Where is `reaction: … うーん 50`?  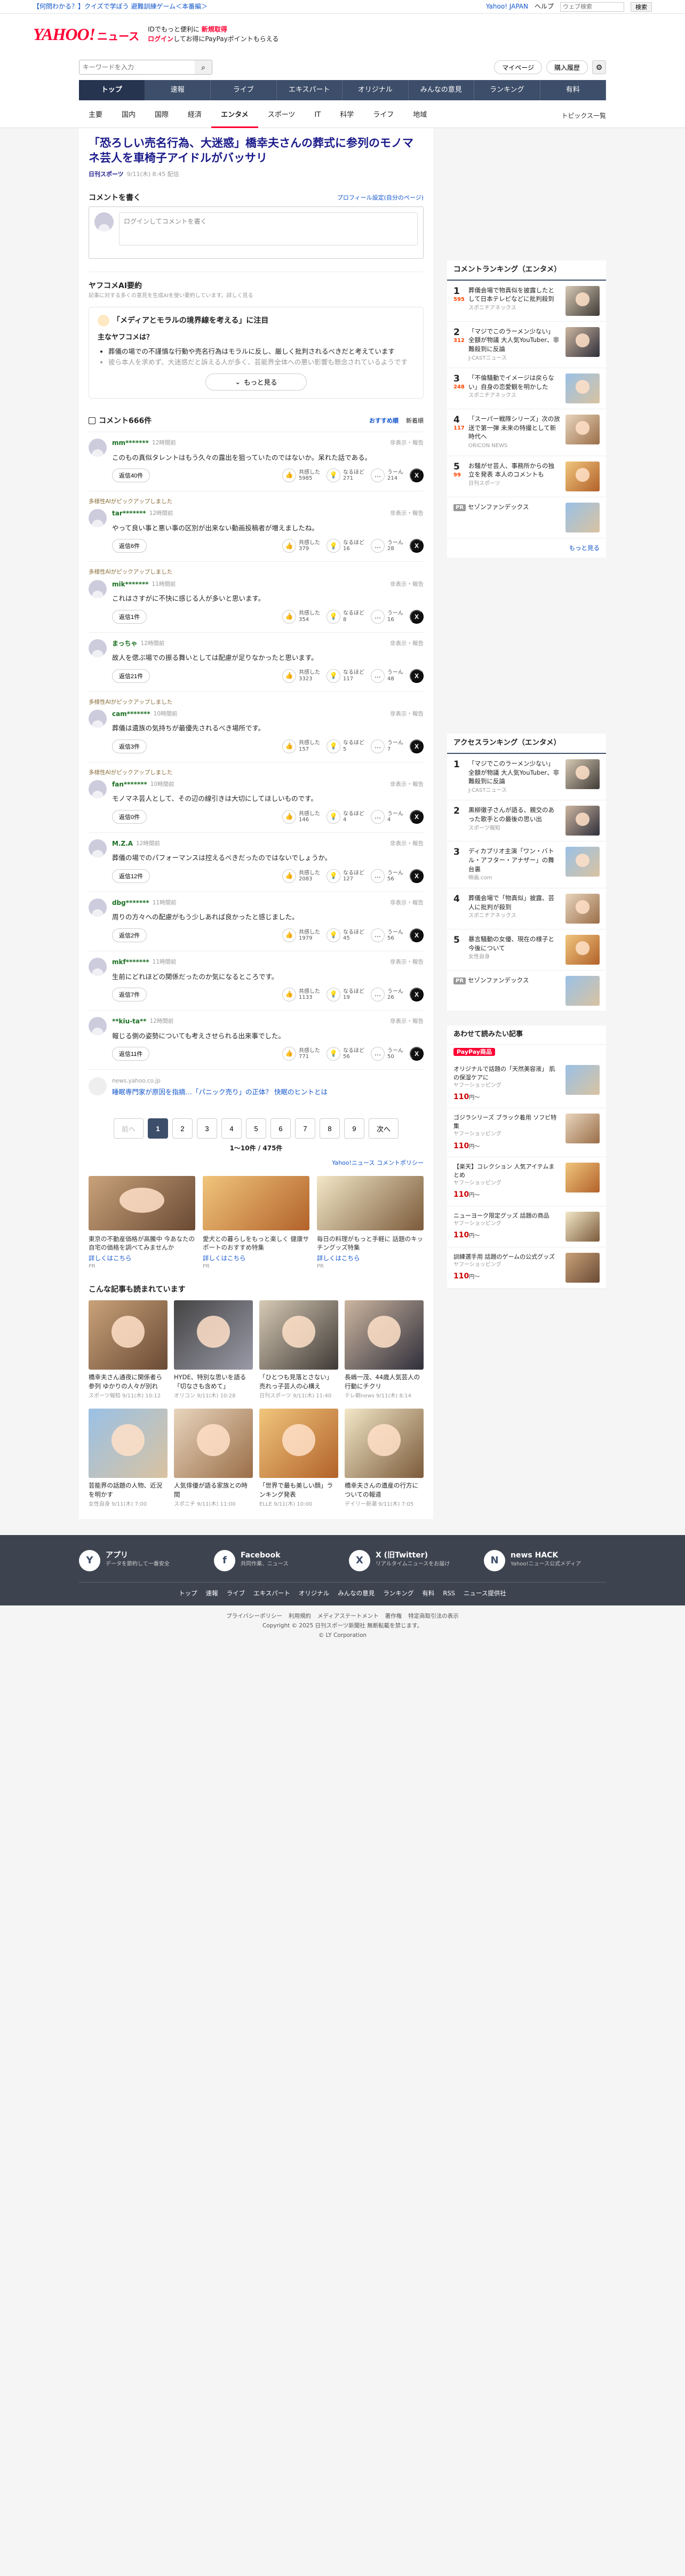 reaction: … うーん 50 is located at coordinates (387, 1054).